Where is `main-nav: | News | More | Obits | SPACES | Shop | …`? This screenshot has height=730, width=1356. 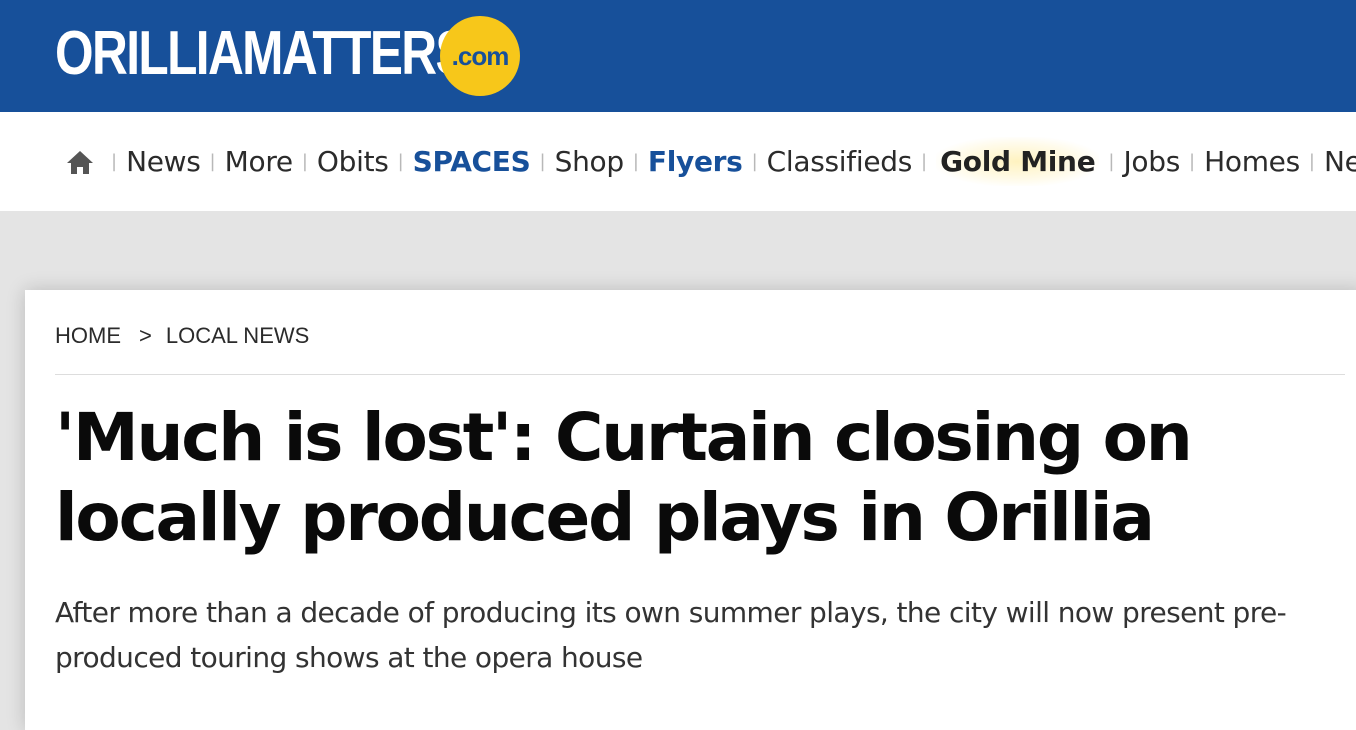
main-nav: | News | More | Obits | SPACES | Shop | … is located at coordinates (678, 161).